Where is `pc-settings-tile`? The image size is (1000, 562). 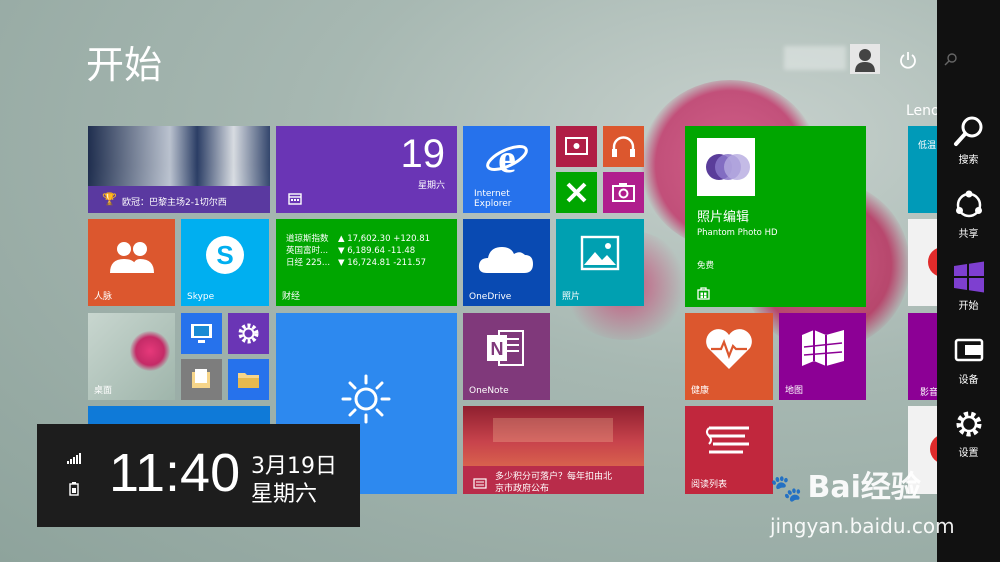
pc-settings-tile is located at coordinates (248, 333).